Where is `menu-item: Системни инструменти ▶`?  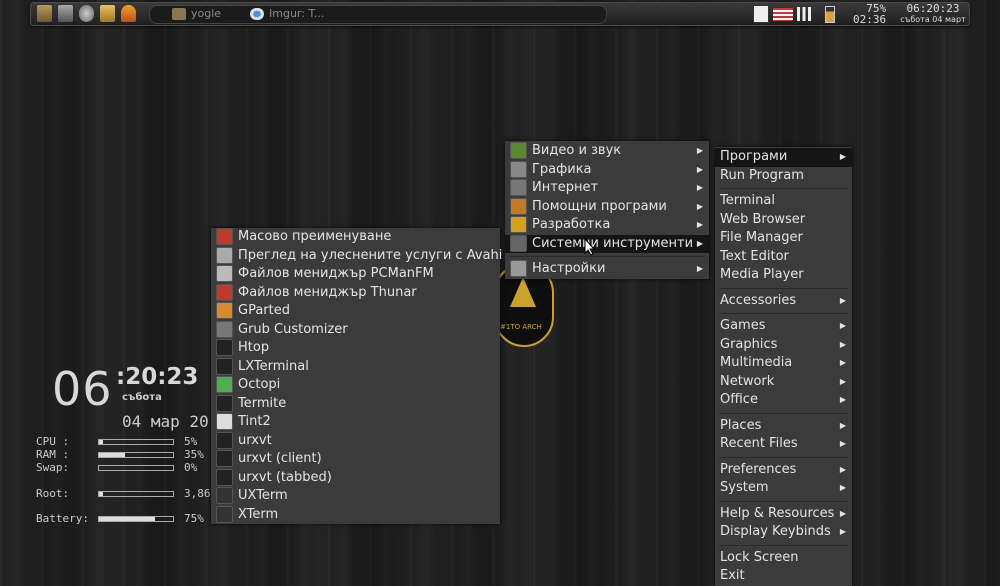
menu-item: Системни инструменти ▶ is located at coordinates (607, 243).